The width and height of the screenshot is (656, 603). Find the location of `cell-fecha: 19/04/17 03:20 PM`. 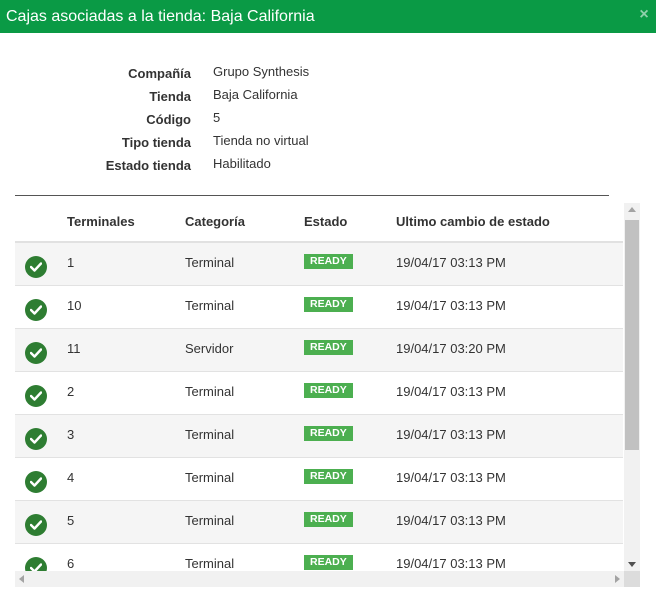

cell-fecha: 19/04/17 03:20 PM is located at coordinates (451, 348).